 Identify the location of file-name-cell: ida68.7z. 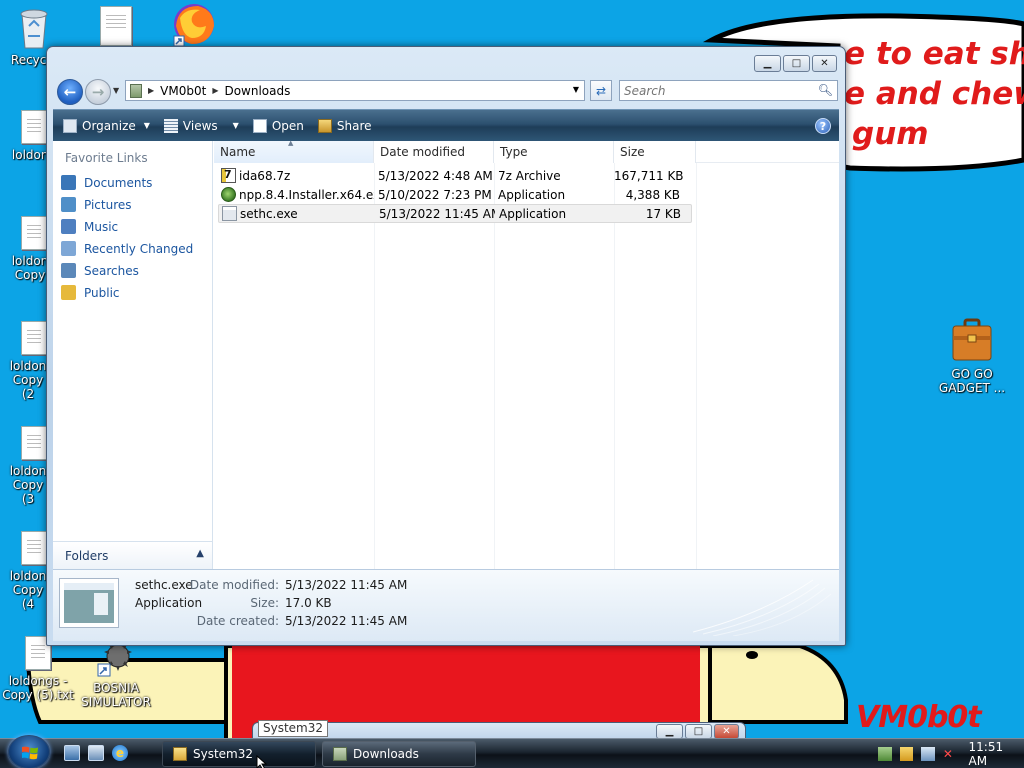
(296, 175).